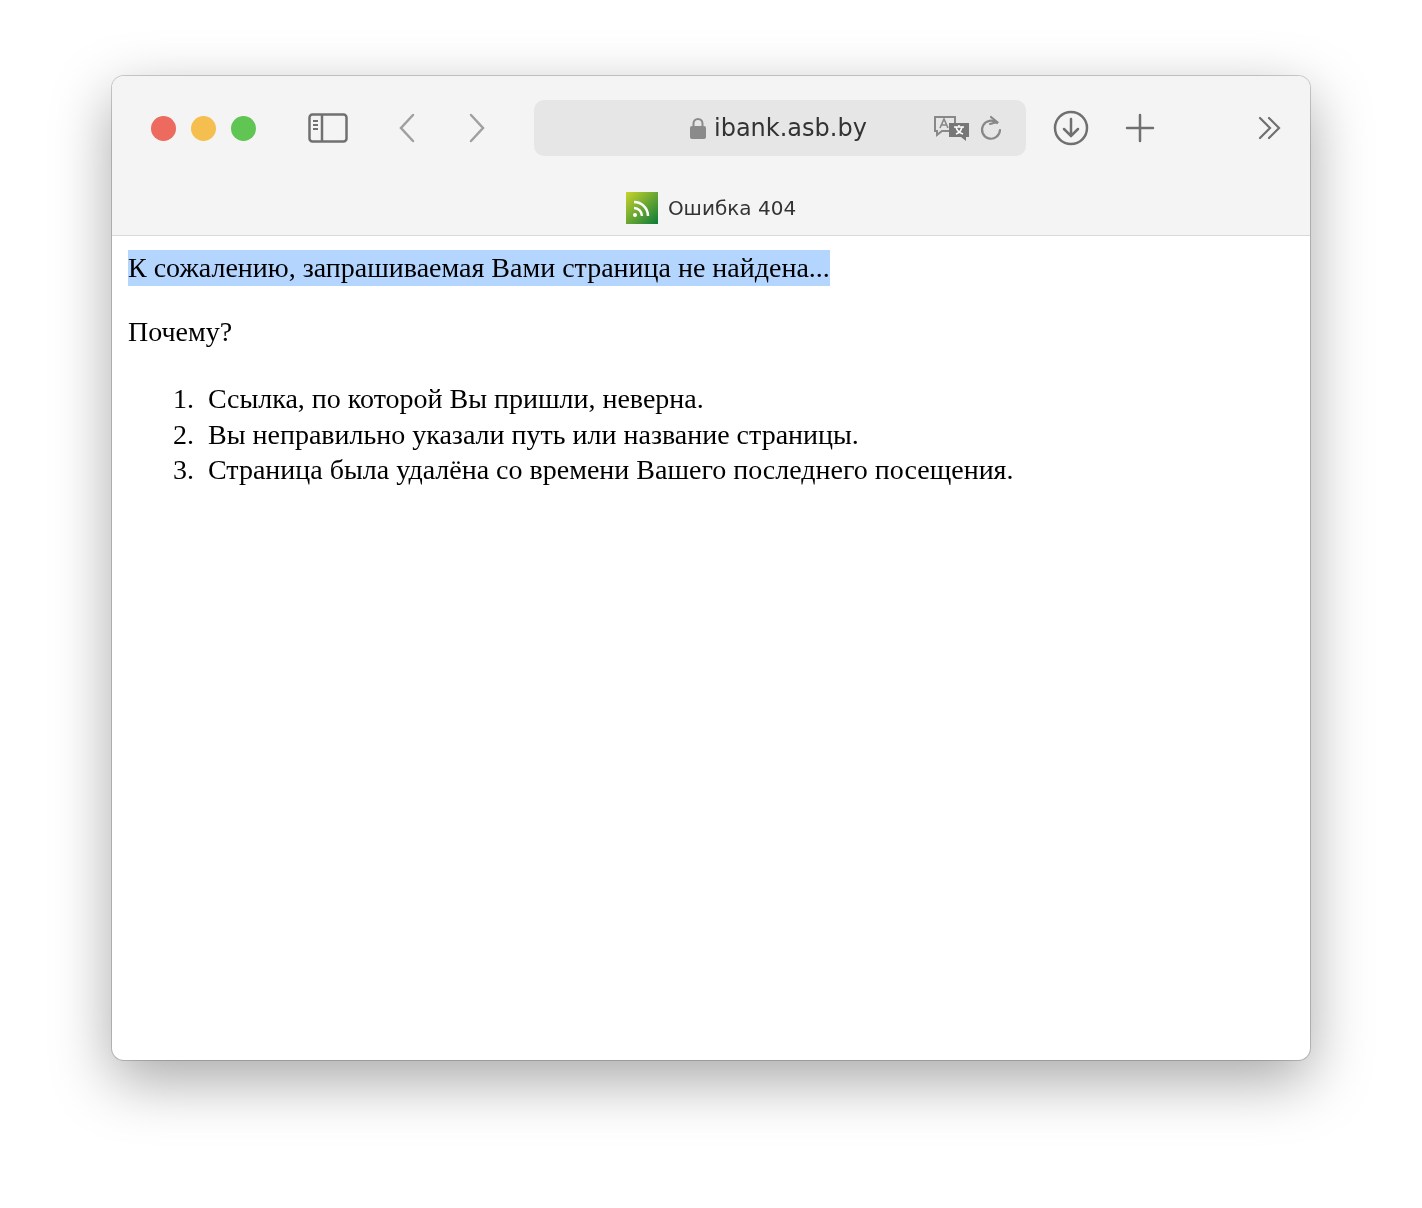 This screenshot has width=1422, height=1208. Describe the element at coordinates (732, 207) in the screenshot. I see `tab-title: Ошибка 404` at that location.